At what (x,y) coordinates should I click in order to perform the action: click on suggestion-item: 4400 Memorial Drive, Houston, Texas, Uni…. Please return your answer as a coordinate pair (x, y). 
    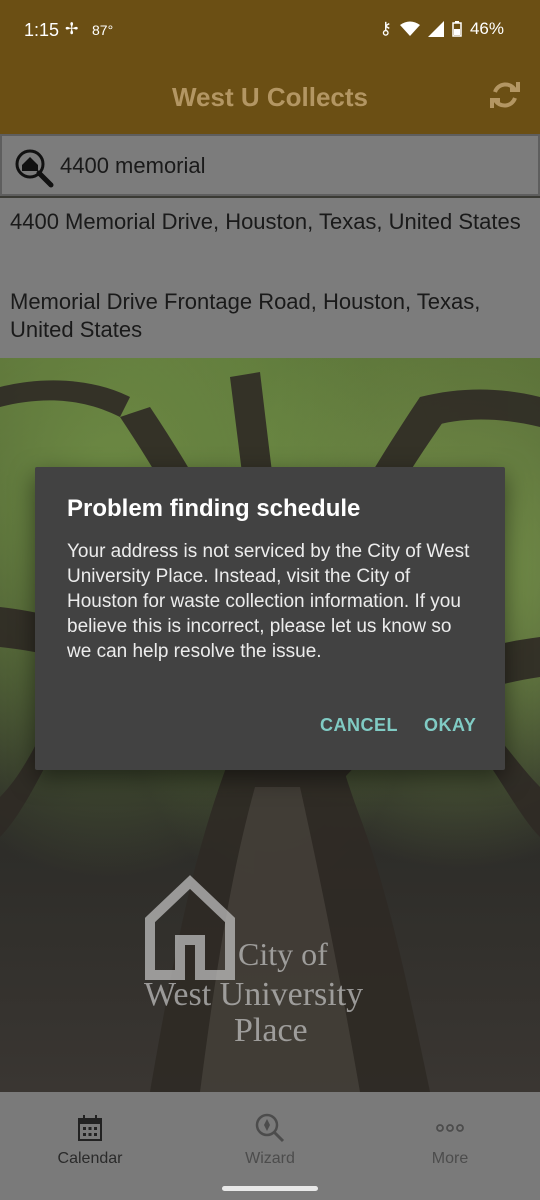
    Looking at the image, I should click on (270, 238).